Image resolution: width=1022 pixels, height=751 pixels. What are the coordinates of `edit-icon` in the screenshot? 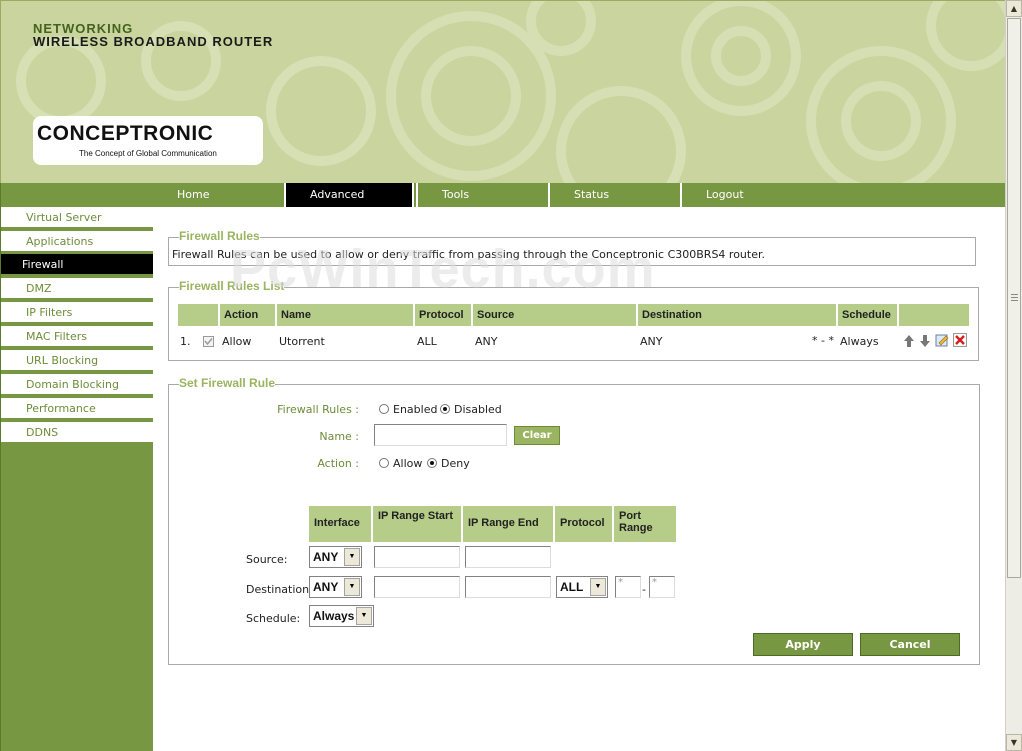 It's located at (942, 340).